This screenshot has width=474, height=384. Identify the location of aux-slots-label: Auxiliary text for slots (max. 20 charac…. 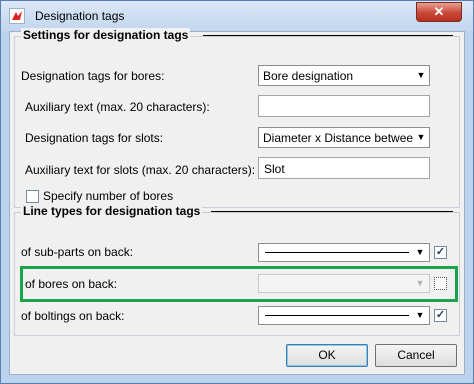
(140, 170).